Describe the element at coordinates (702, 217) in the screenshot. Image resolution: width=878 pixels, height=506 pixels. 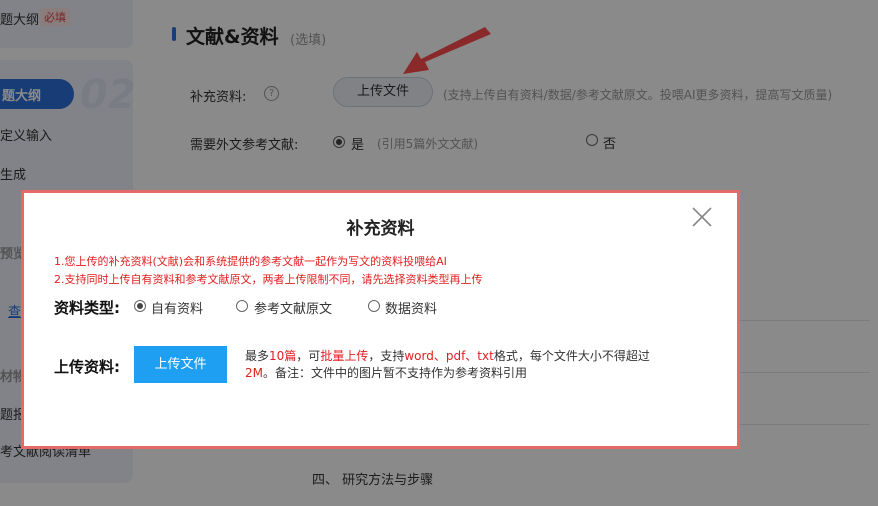
I see `close-icon` at that location.